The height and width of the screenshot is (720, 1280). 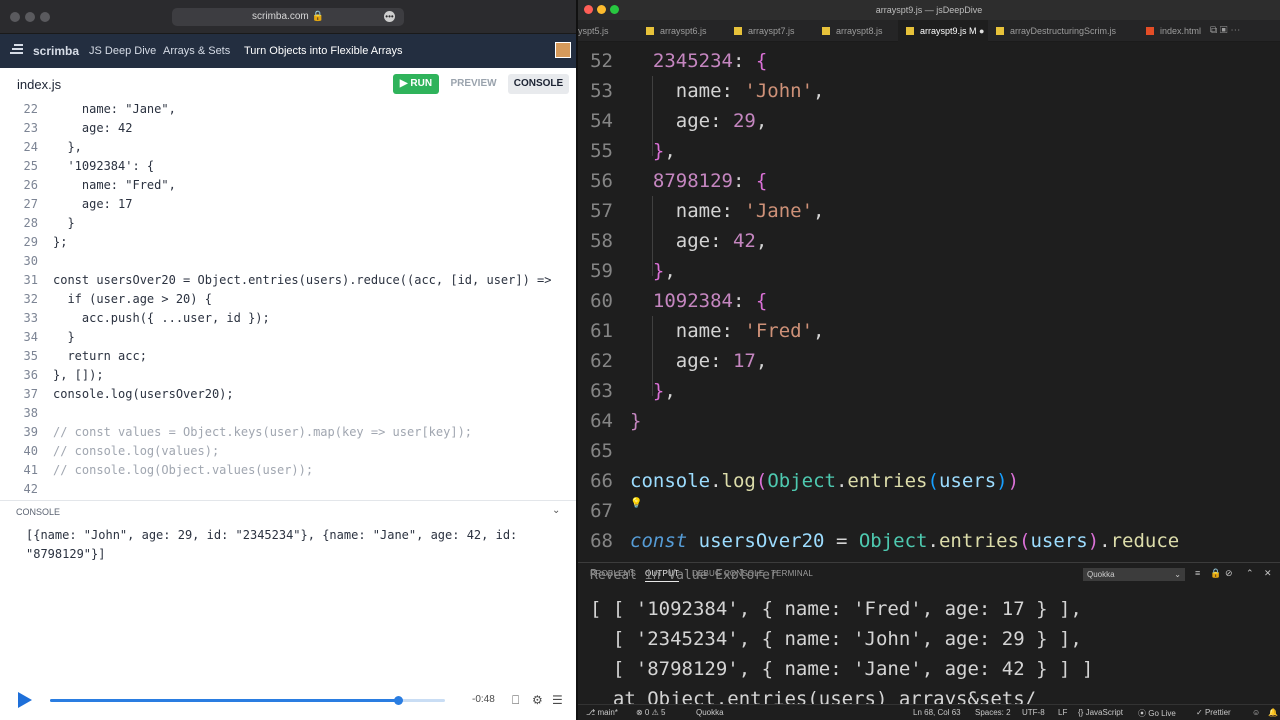 I want to click on more-icon: •••, so click(x=389, y=16).